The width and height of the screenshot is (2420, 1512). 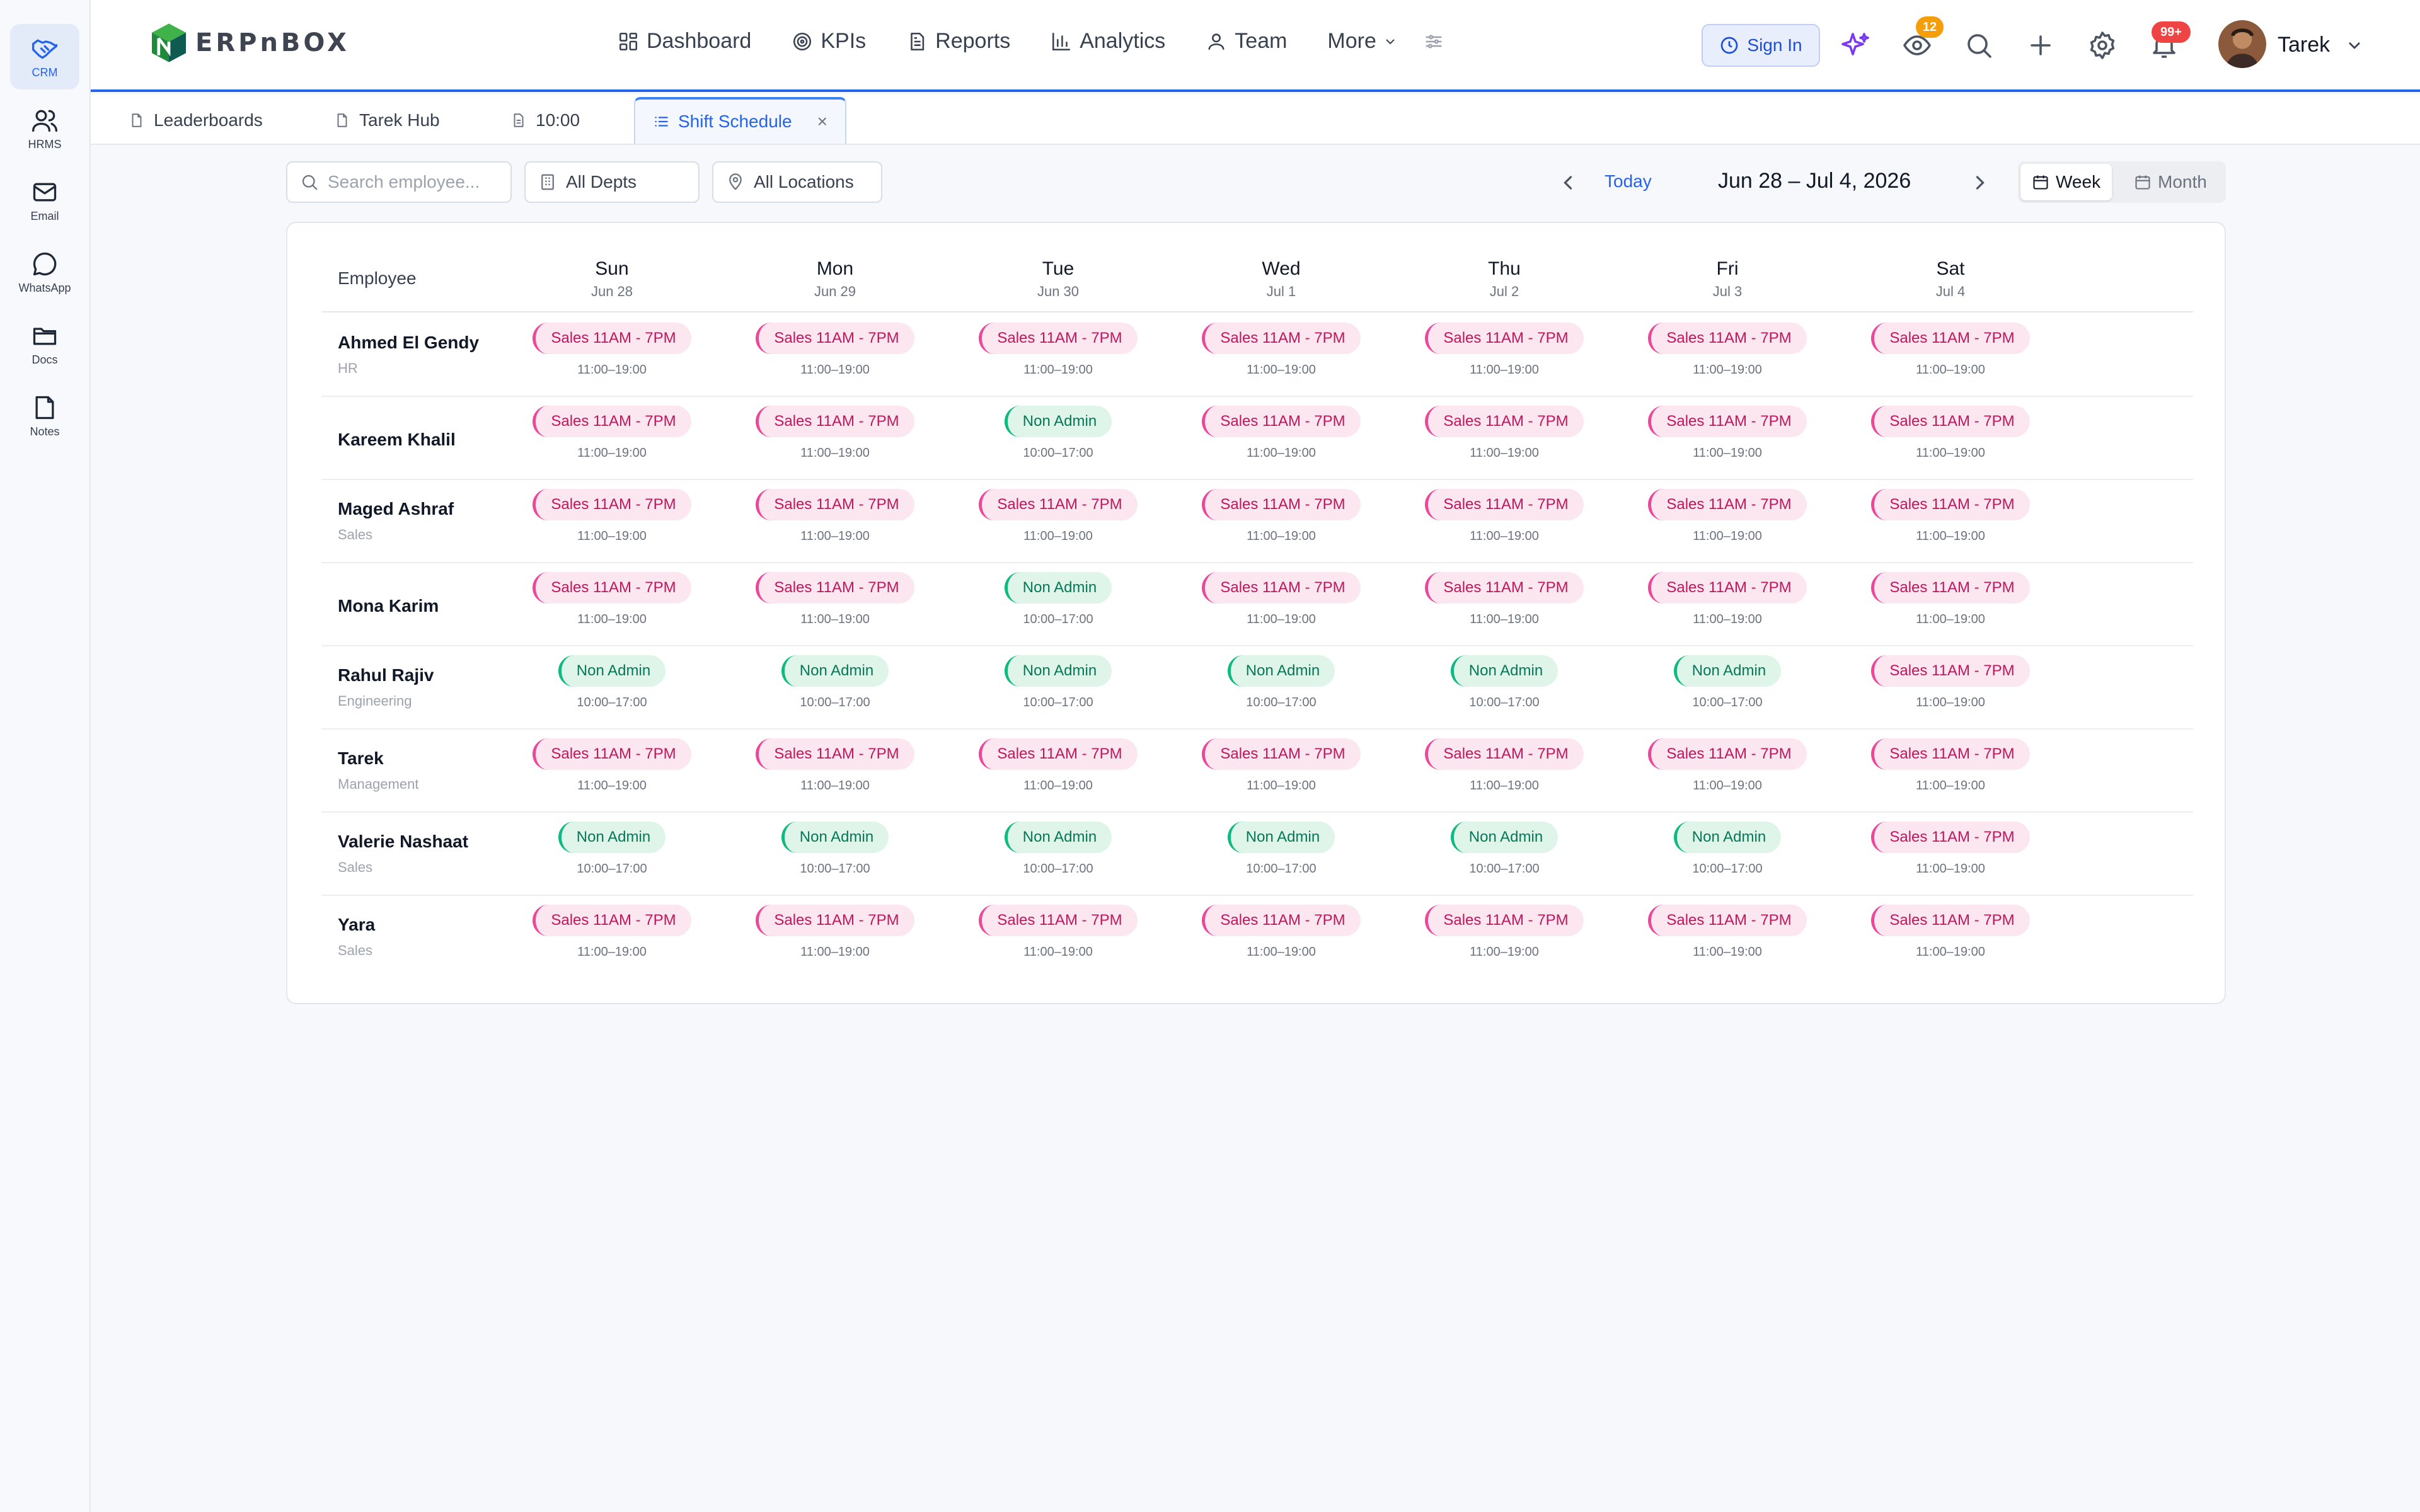 I want to click on employee-name: Yara, so click(x=357, y=925).